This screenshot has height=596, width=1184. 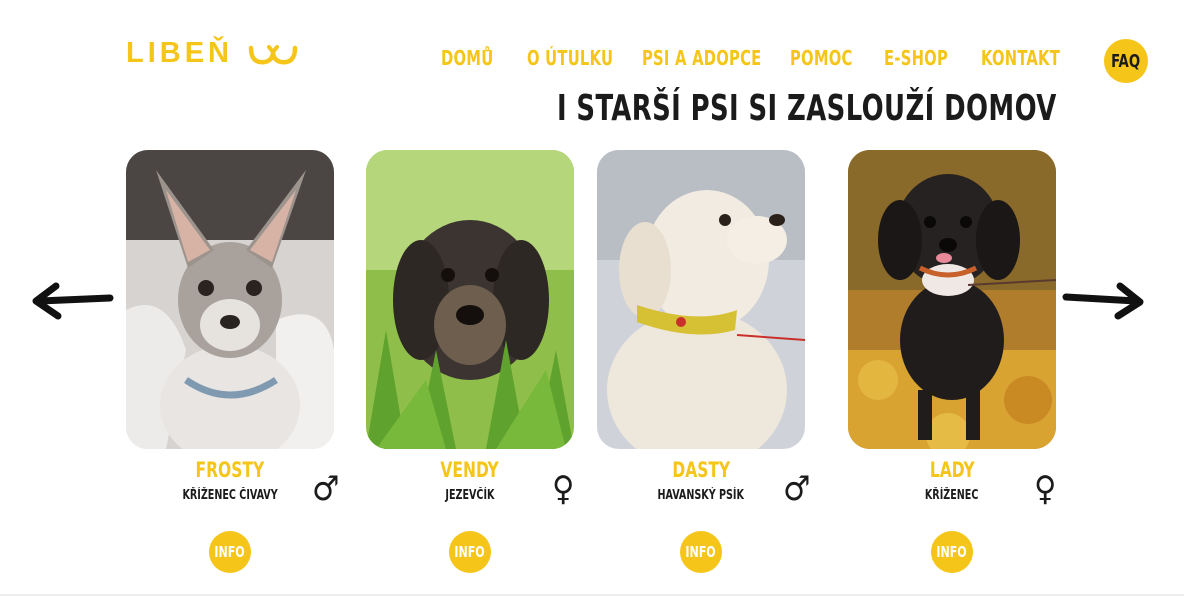 What do you see at coordinates (807, 108) in the screenshot?
I see `hero-title: I STARŠÍ PSI SI ZASLOUŽÍ DOMOV` at bounding box center [807, 108].